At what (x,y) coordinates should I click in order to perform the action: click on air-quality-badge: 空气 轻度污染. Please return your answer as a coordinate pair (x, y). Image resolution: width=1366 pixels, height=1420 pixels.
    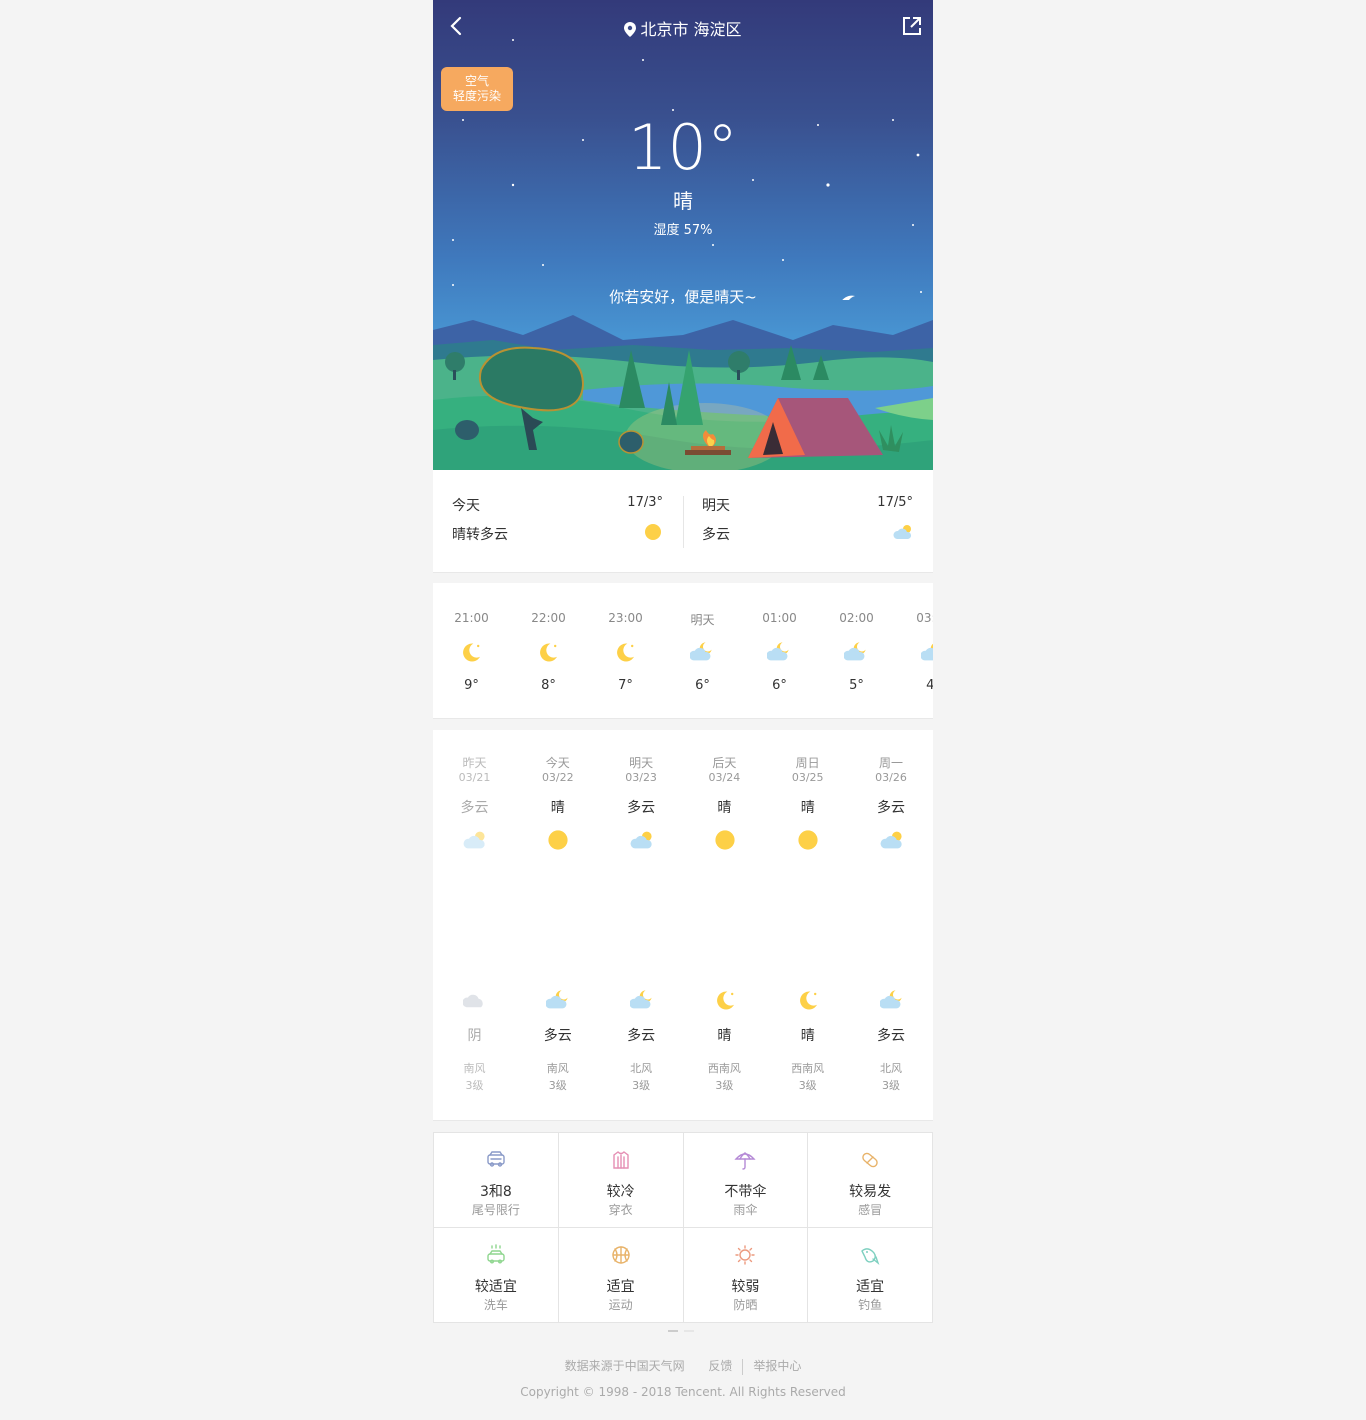
    Looking at the image, I should click on (477, 89).